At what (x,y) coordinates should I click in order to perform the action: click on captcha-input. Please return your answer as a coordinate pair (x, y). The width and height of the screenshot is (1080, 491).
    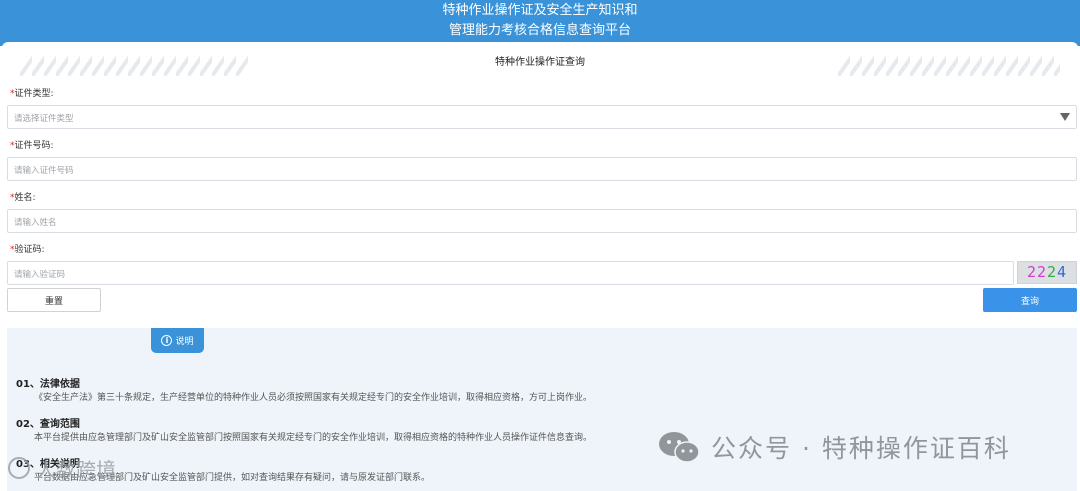
    Looking at the image, I should click on (510, 275).